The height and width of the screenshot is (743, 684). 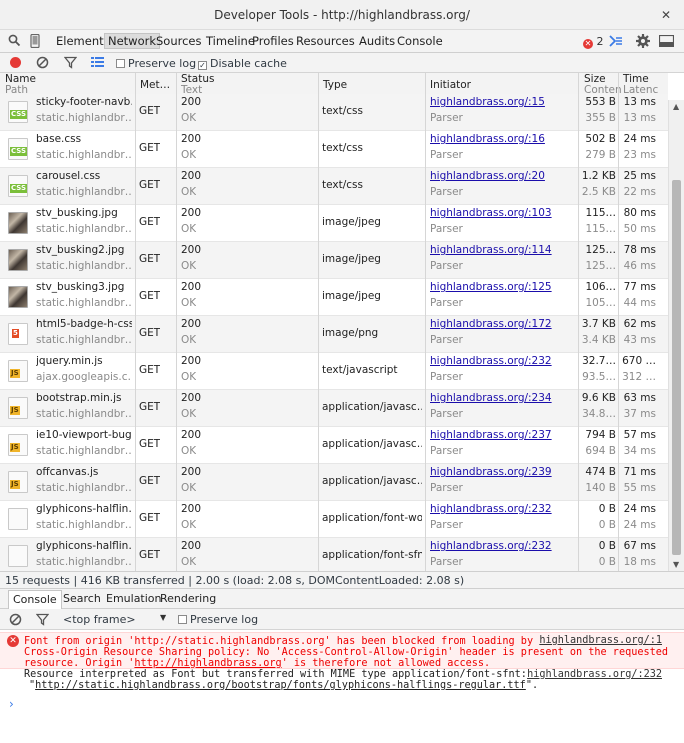 What do you see at coordinates (242, 63) in the screenshot?
I see `disable-cache-checkbox: ✓ Disable cache` at bounding box center [242, 63].